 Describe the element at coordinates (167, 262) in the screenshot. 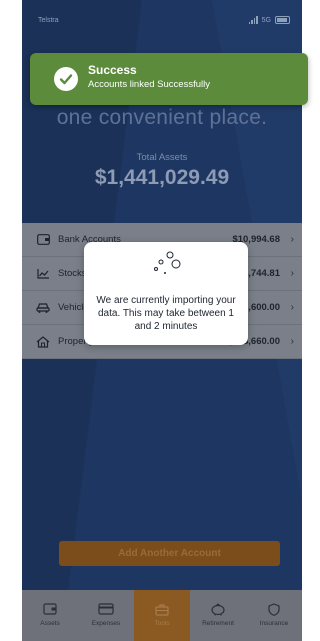

I see `loading-spinner-icon` at that location.